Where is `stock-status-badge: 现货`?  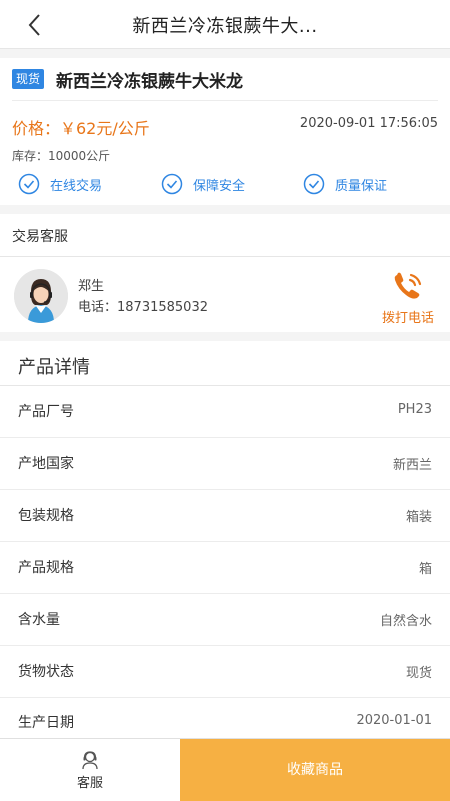
stock-status-badge: 现货 is located at coordinates (28, 79).